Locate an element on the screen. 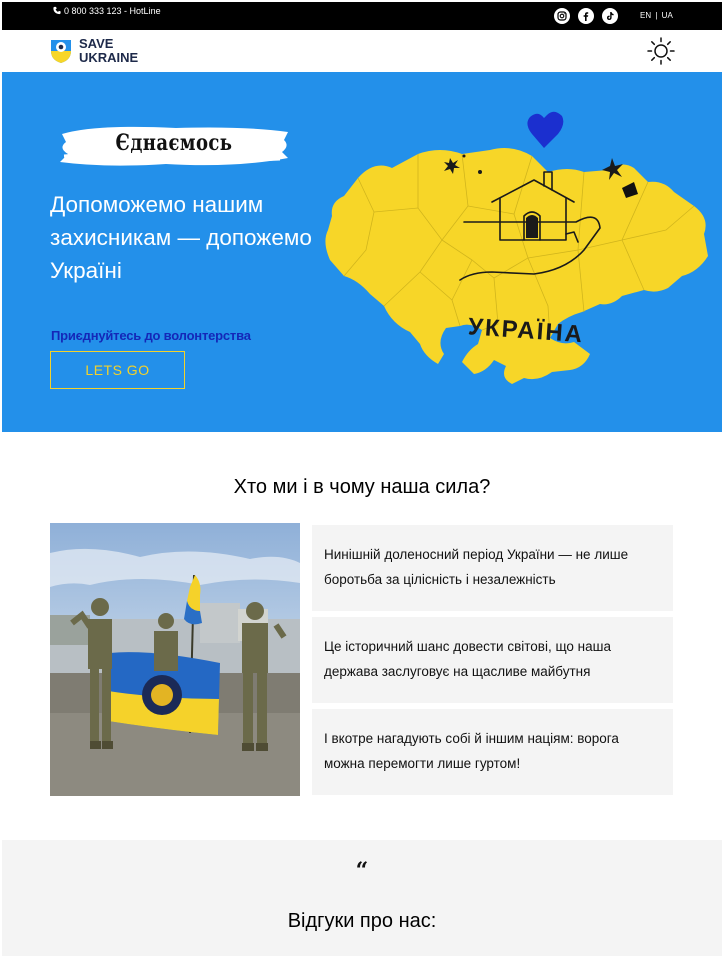 The image size is (724, 956). sun-icon is located at coordinates (661, 51).